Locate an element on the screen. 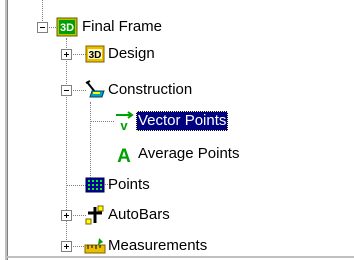 The height and width of the screenshot is (260, 354). tree-node-label: Points is located at coordinates (129, 185).